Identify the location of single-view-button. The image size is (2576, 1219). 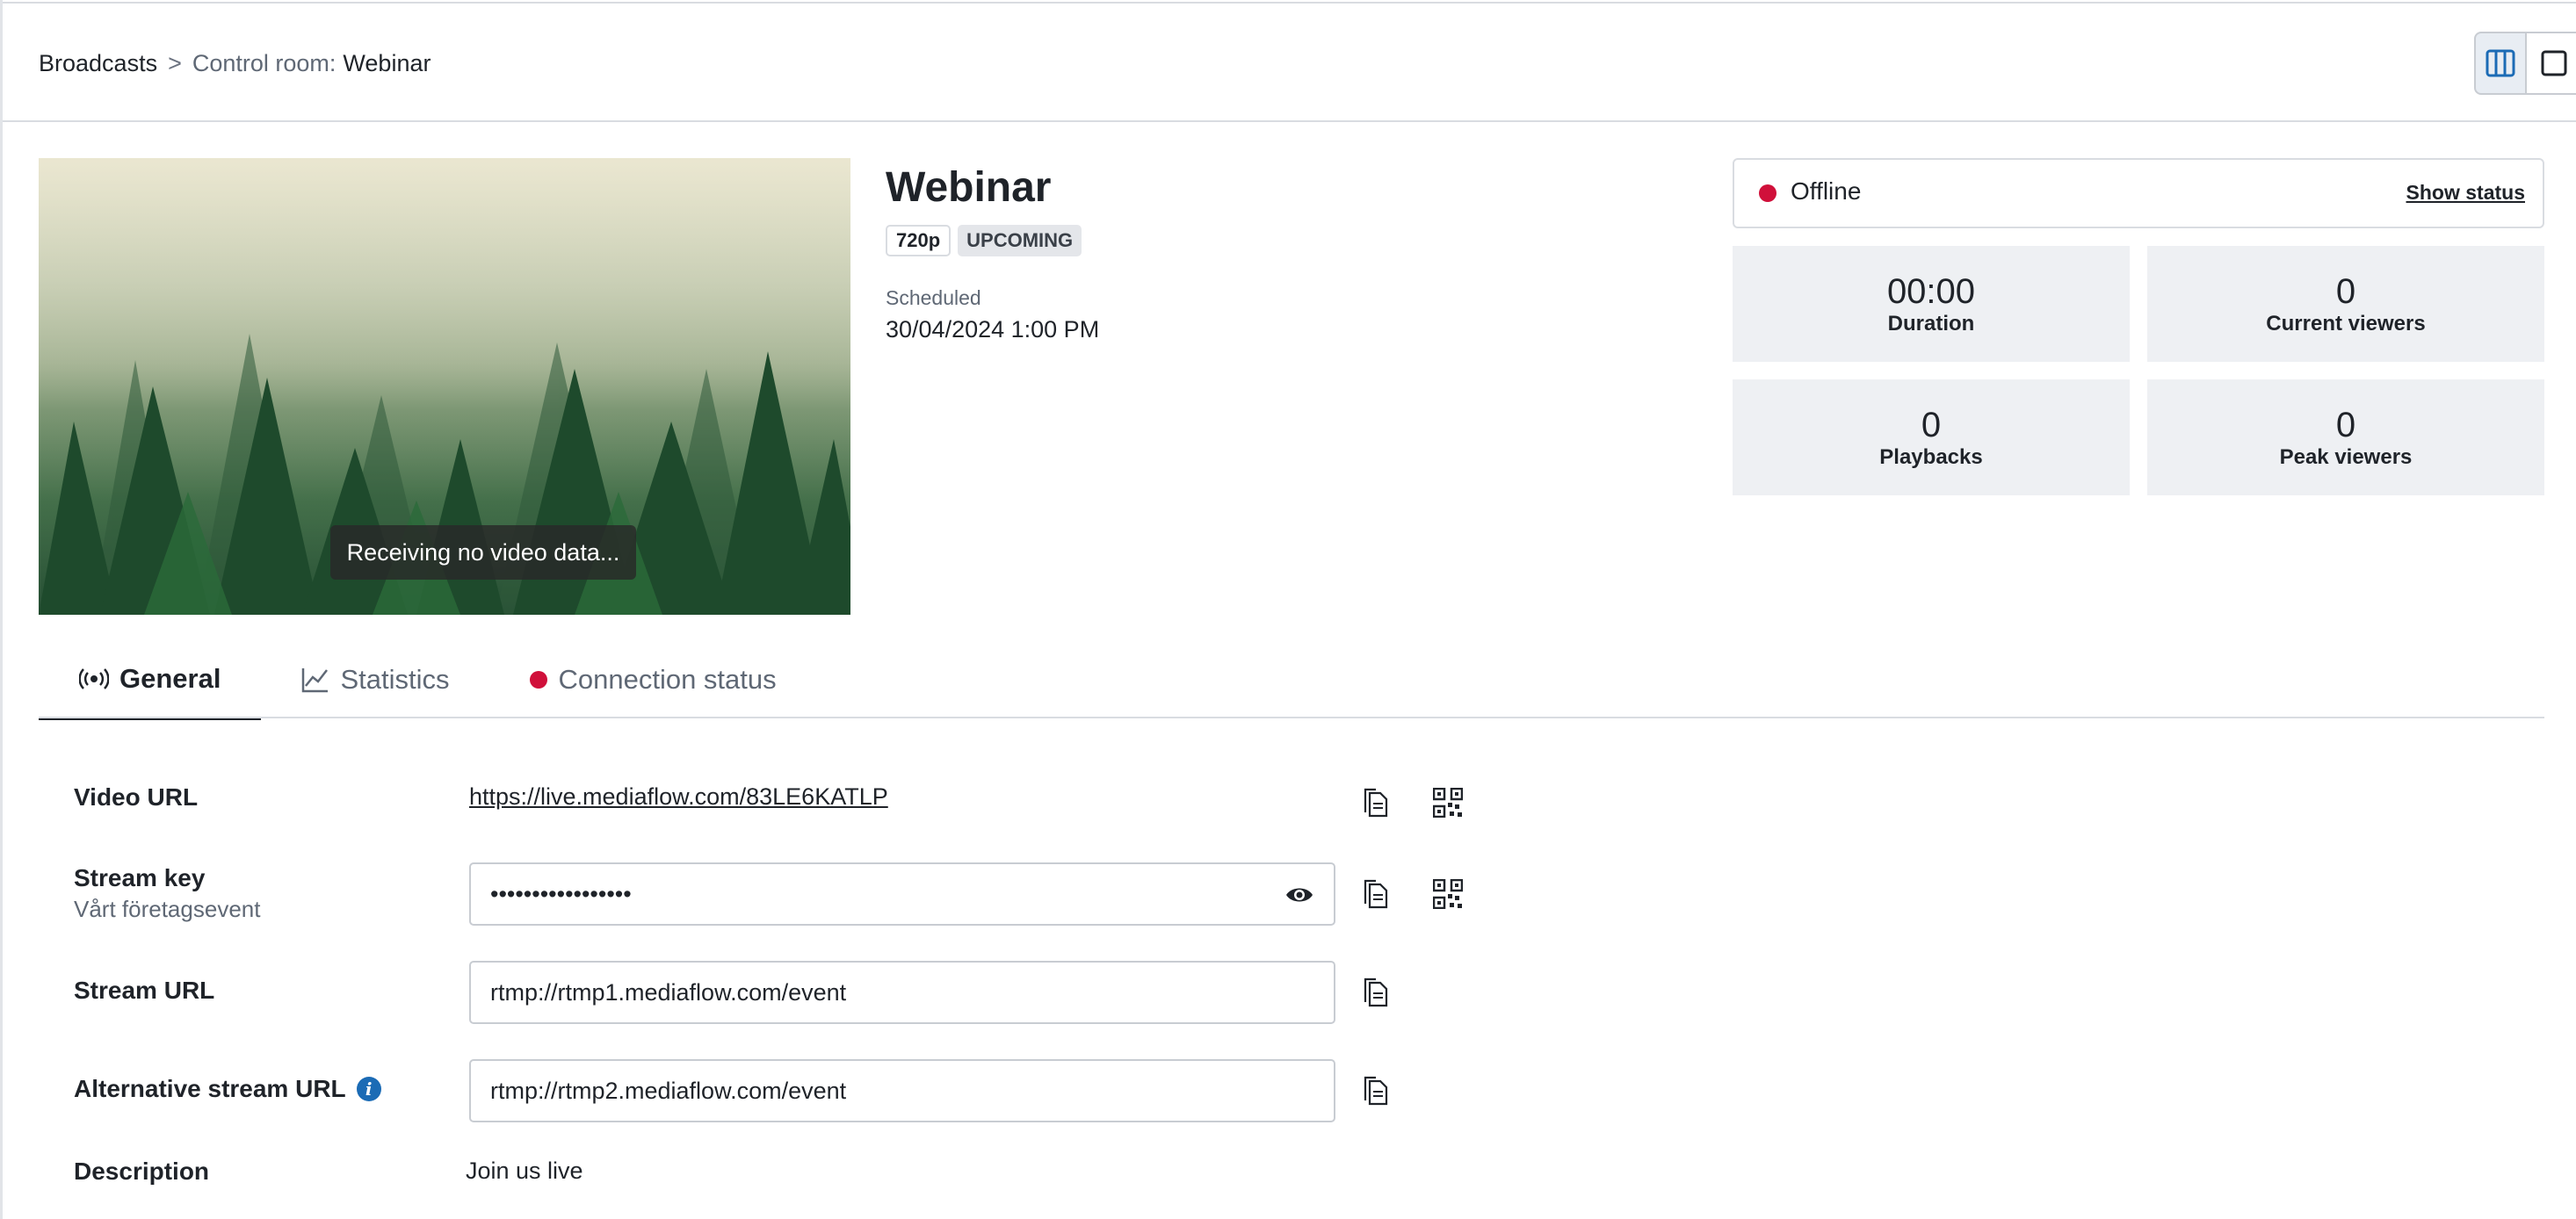
(2551, 63).